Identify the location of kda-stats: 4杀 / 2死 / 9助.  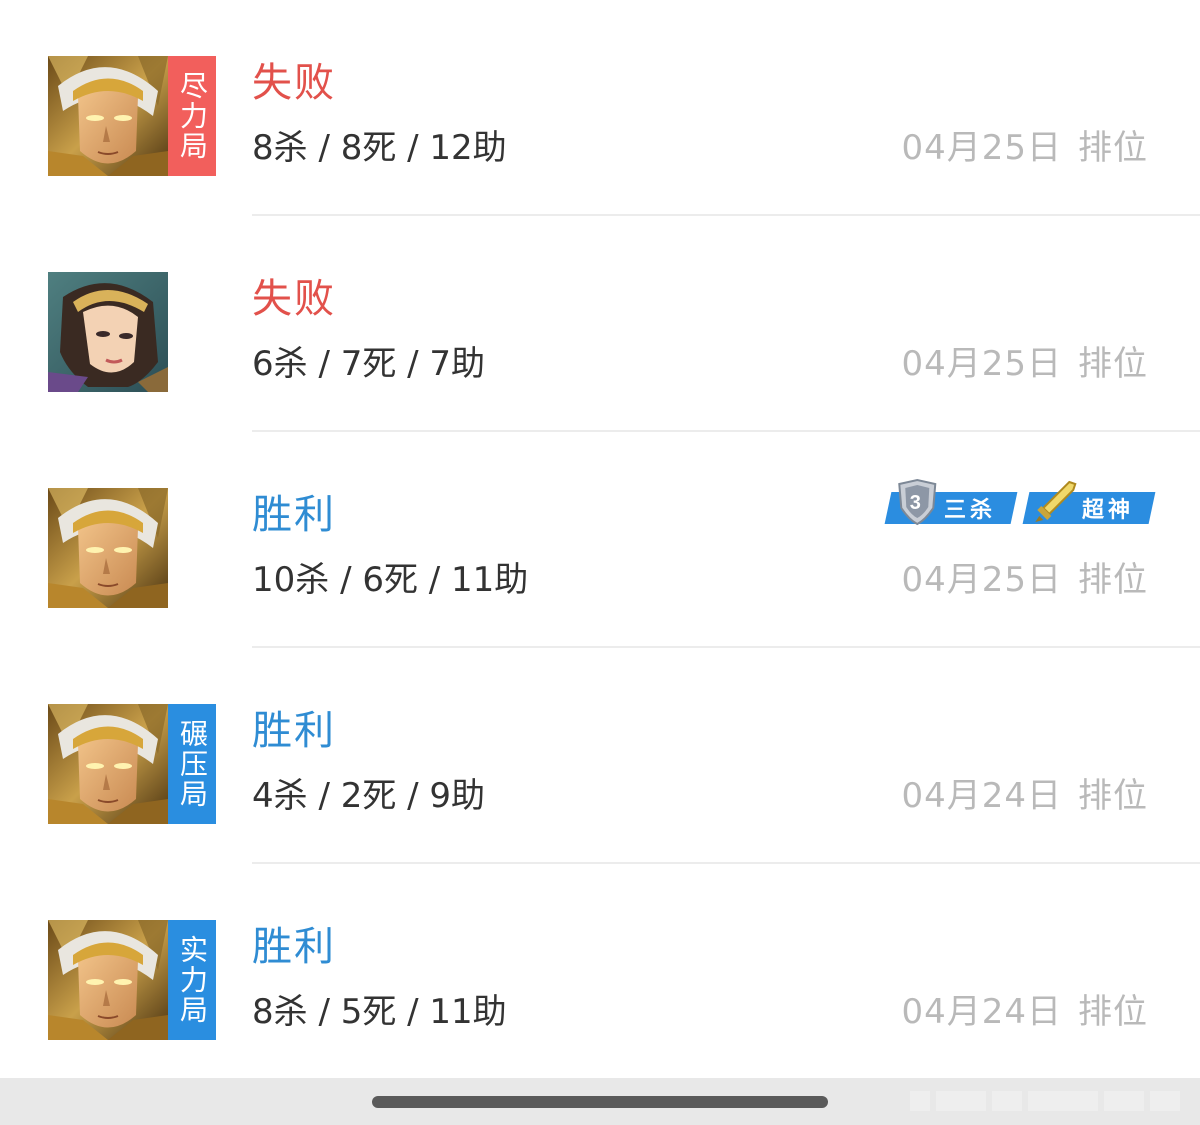
(369, 796).